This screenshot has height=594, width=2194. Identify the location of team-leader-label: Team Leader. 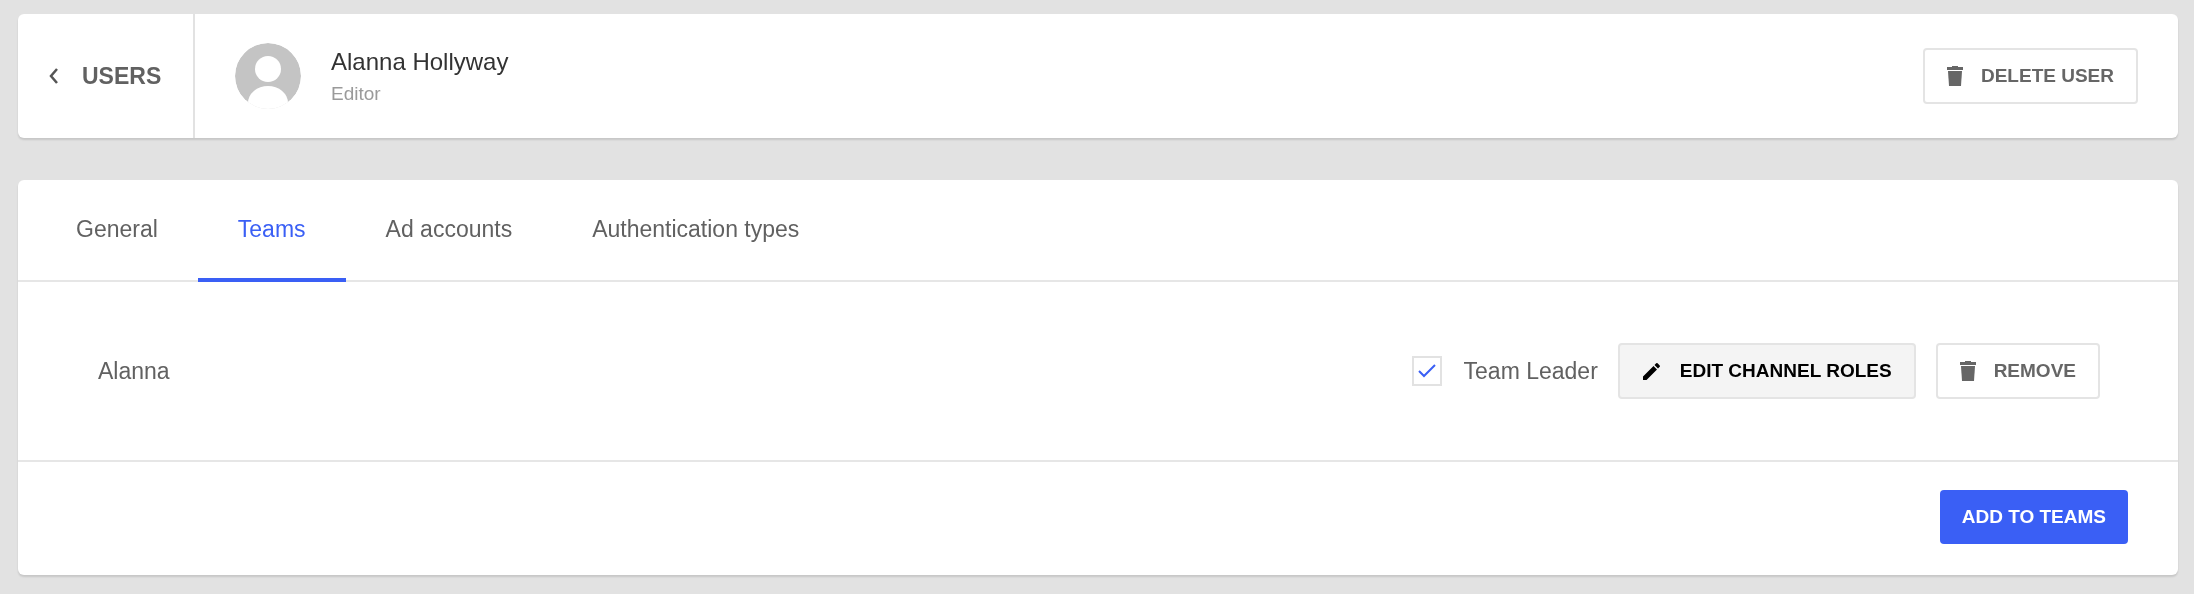
(1530, 371).